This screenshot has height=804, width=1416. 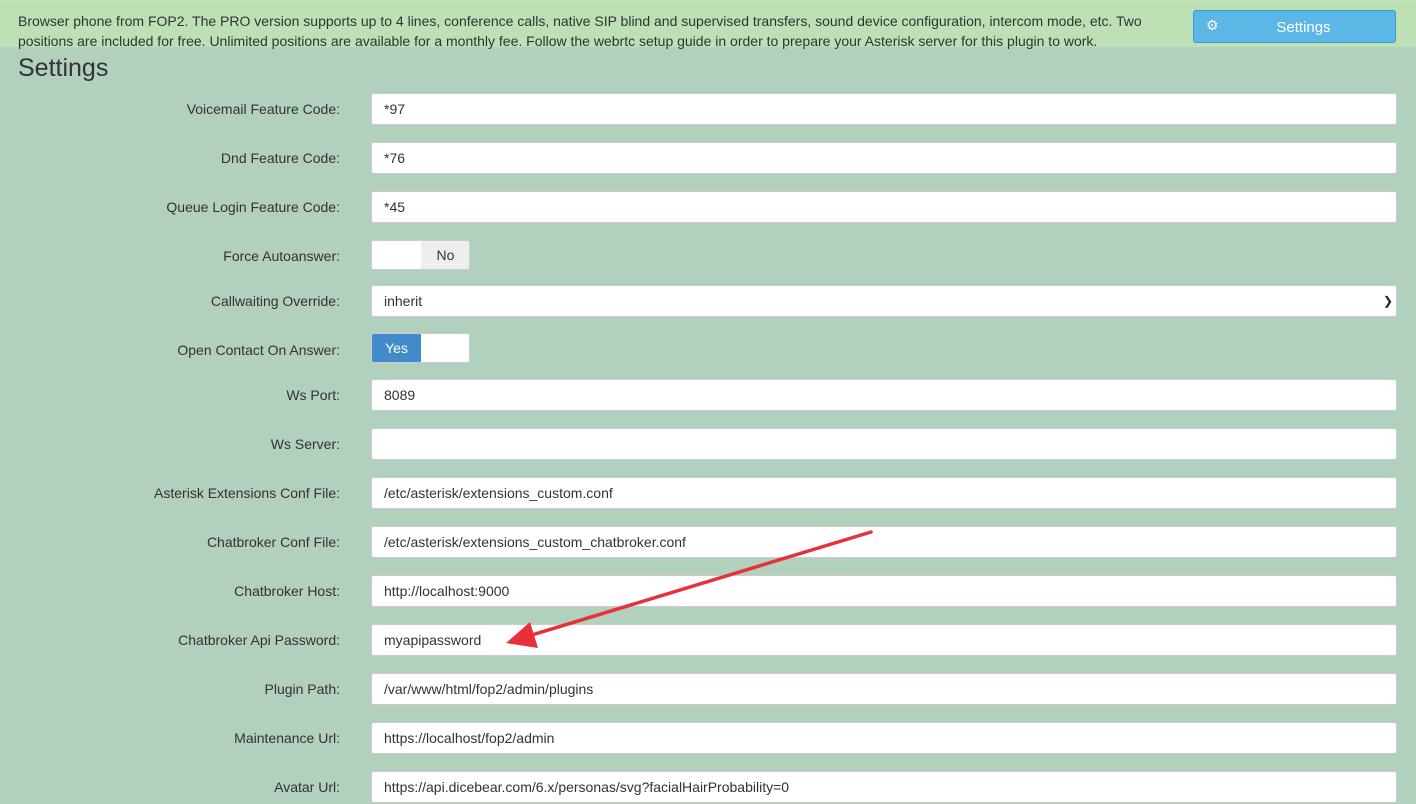 I want to click on ws-port-row: Ws Port:, so click(x=708, y=395).